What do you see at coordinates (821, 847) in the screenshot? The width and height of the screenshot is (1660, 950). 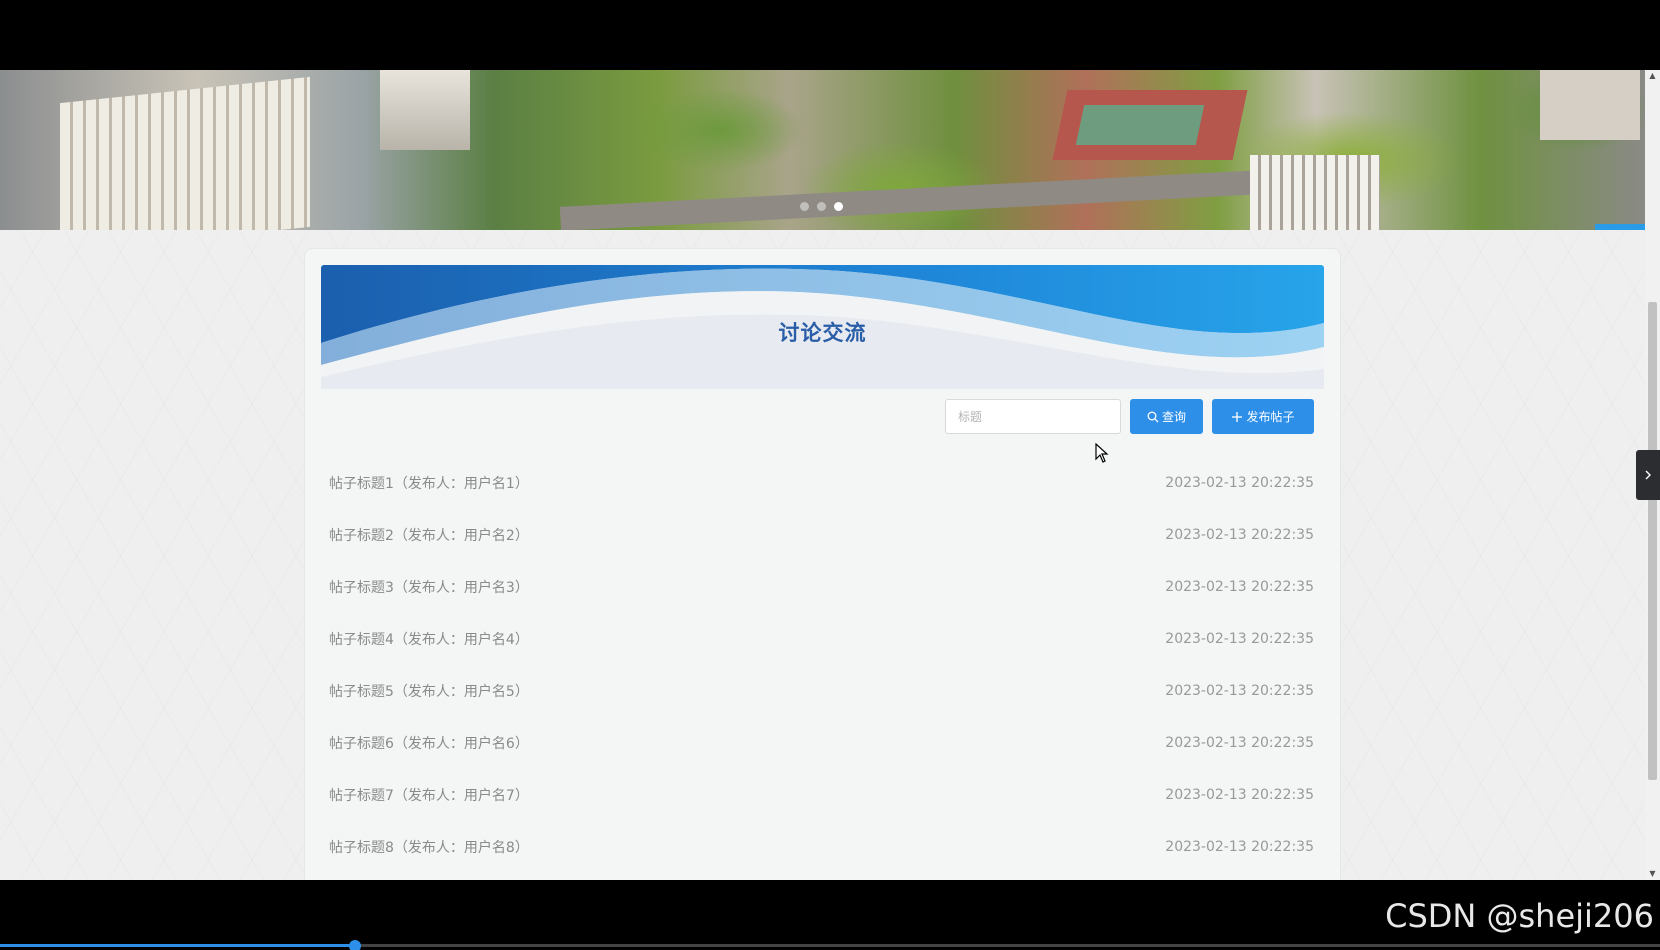 I see `post-row: 帖子标题8（发布人：用户名8） 2023-02-13 20:22:35` at bounding box center [821, 847].